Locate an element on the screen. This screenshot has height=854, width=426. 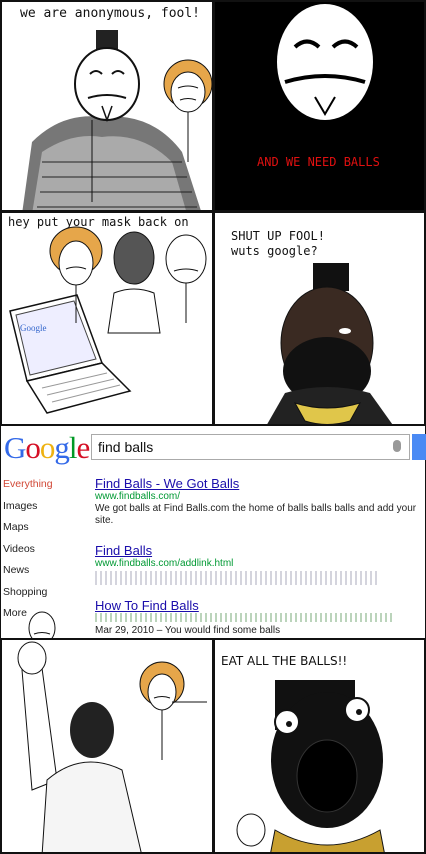
result-1-title: Find Balls - We Got Balls is located at coordinates (167, 483).